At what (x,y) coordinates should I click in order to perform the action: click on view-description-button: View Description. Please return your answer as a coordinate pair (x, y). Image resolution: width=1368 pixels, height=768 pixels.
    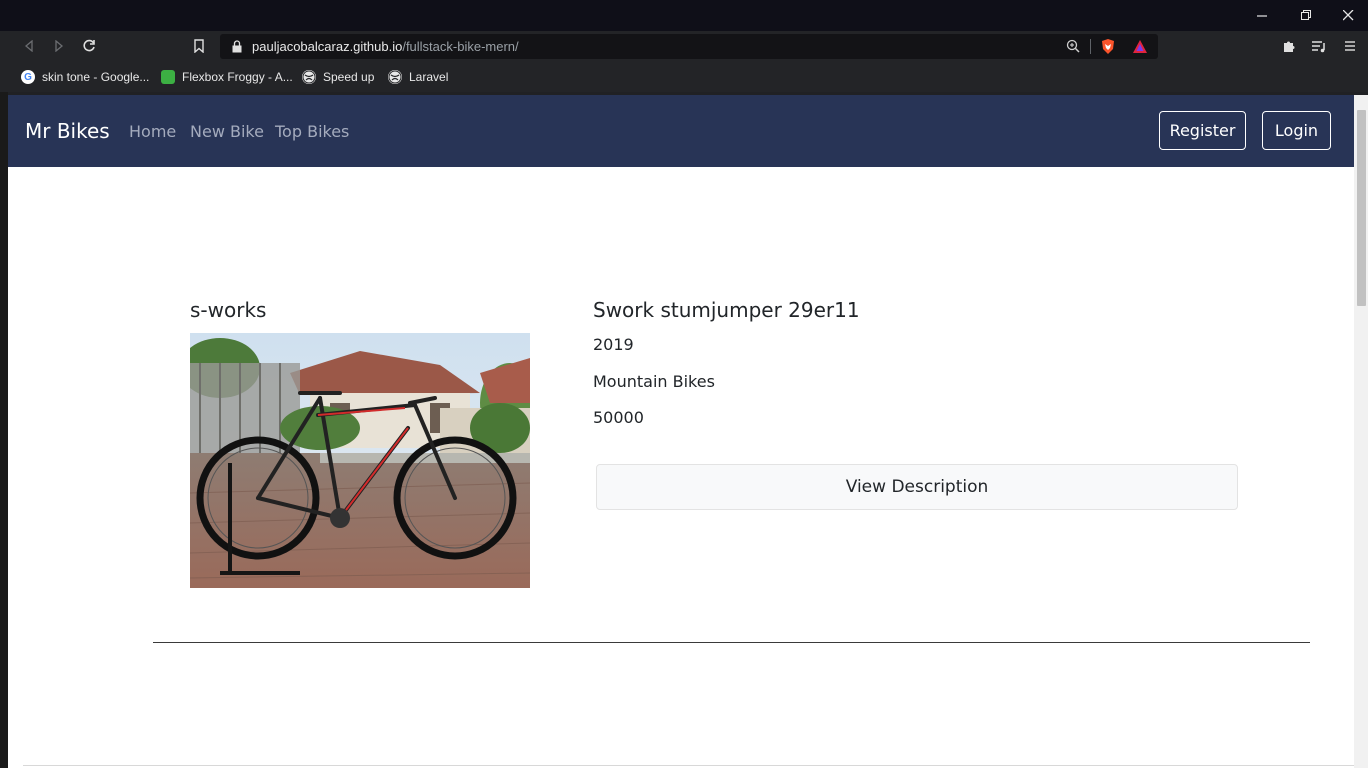
    Looking at the image, I should click on (917, 487).